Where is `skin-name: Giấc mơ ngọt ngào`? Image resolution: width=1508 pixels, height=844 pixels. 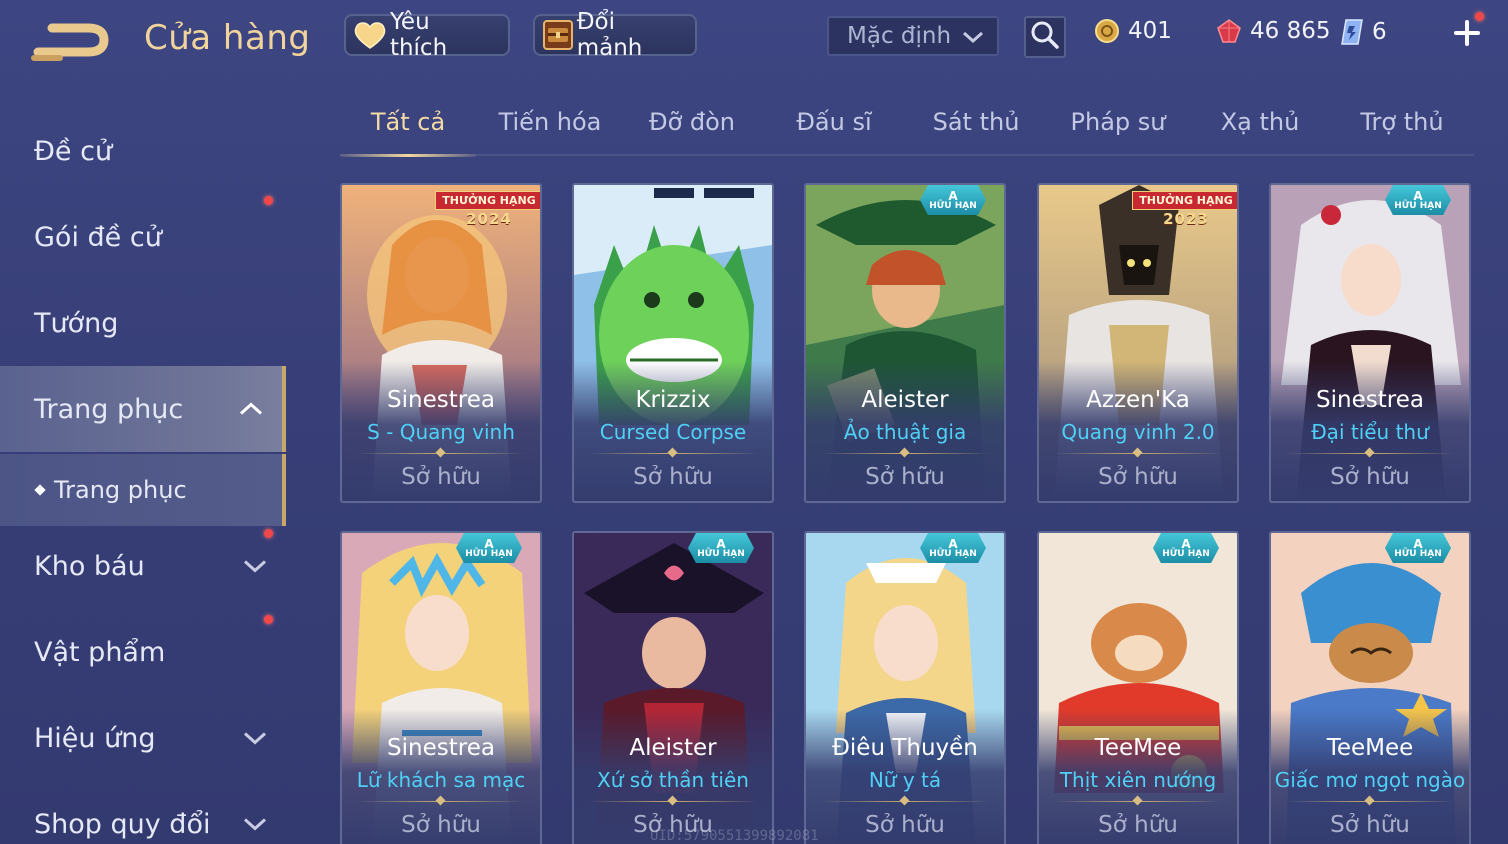
skin-name: Giấc mơ ngọt ngào is located at coordinates (1370, 780).